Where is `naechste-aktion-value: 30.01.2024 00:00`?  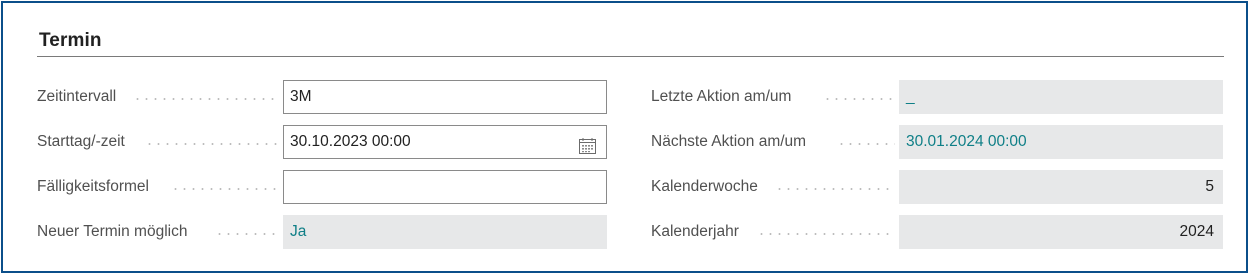 naechste-aktion-value: 30.01.2024 00:00 is located at coordinates (966, 141).